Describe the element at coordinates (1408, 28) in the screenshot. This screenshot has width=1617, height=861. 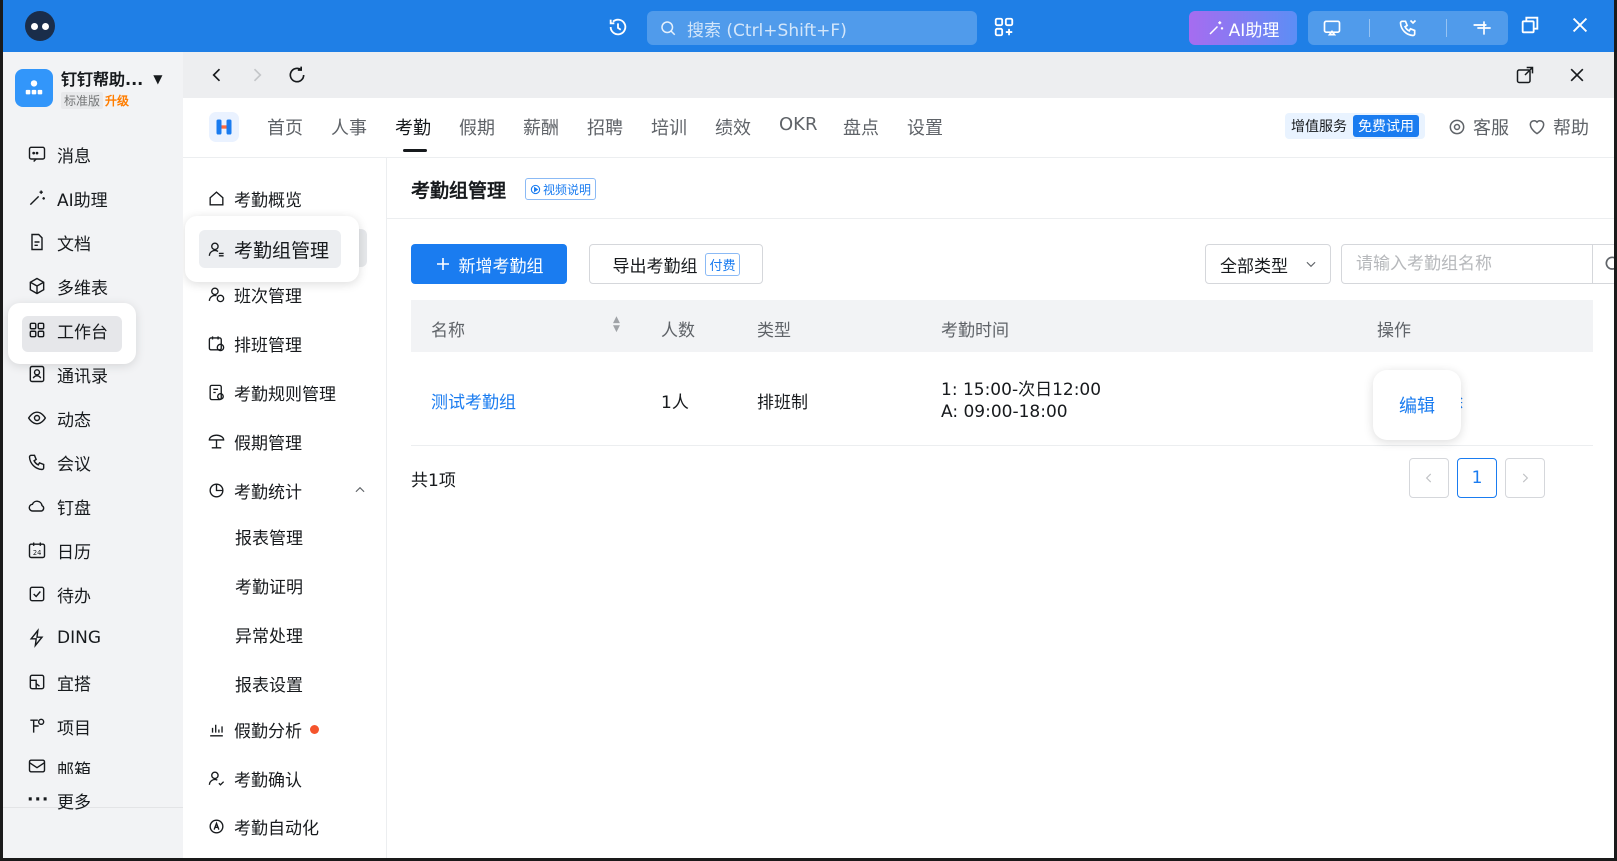
I see `call-icon` at that location.